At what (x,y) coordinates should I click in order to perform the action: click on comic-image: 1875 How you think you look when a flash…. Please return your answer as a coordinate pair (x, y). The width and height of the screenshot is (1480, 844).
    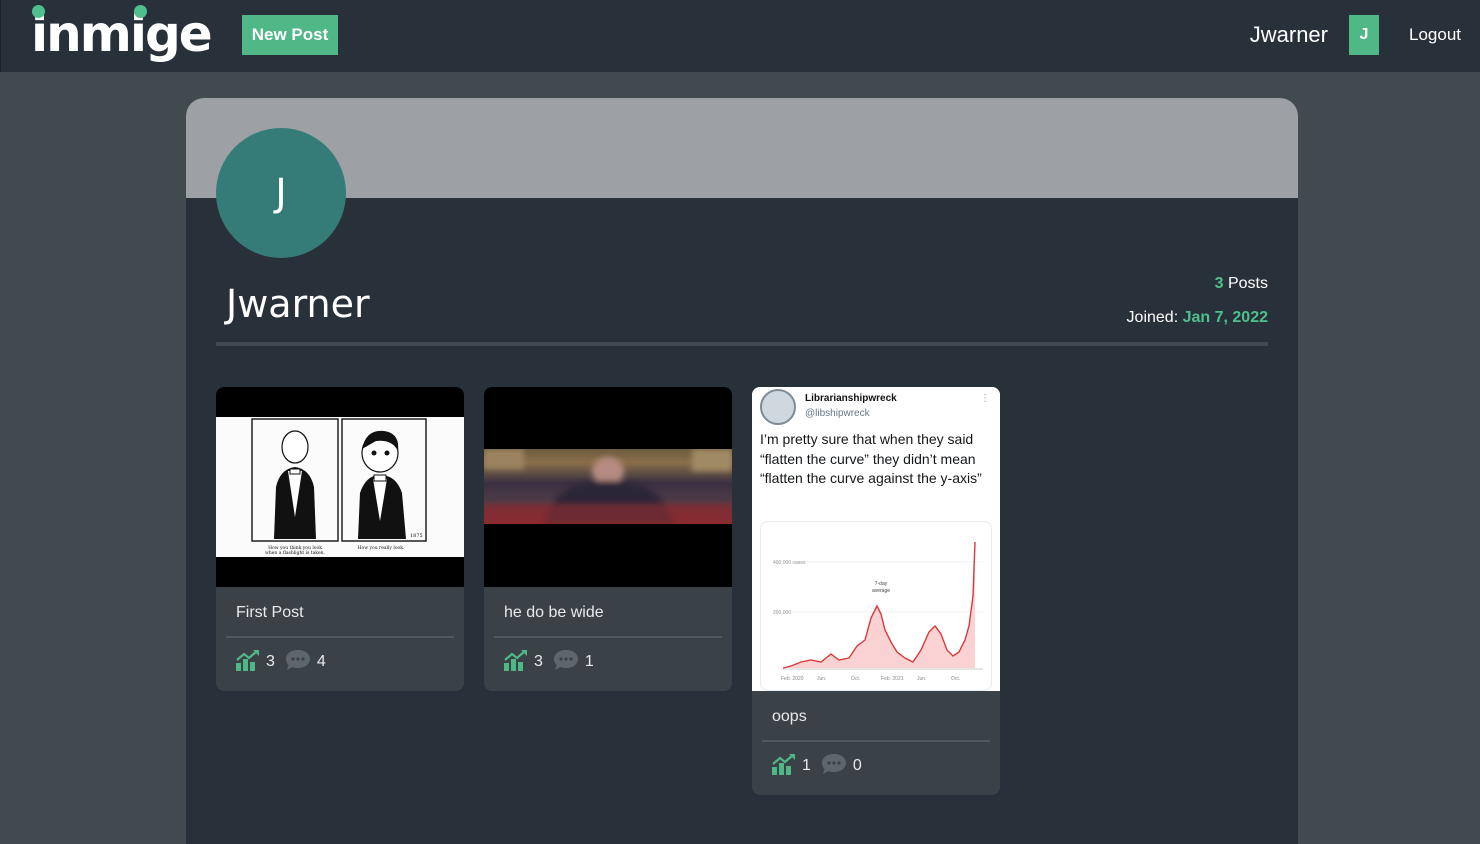
    Looking at the image, I should click on (340, 487).